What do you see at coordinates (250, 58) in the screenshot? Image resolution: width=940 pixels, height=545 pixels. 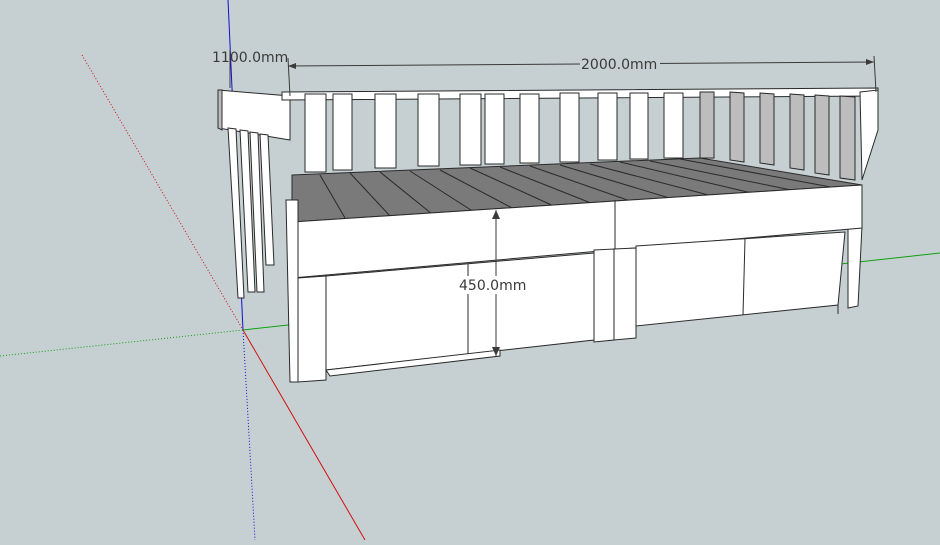 I see `depth-dimension-label: 1100.0mm` at bounding box center [250, 58].